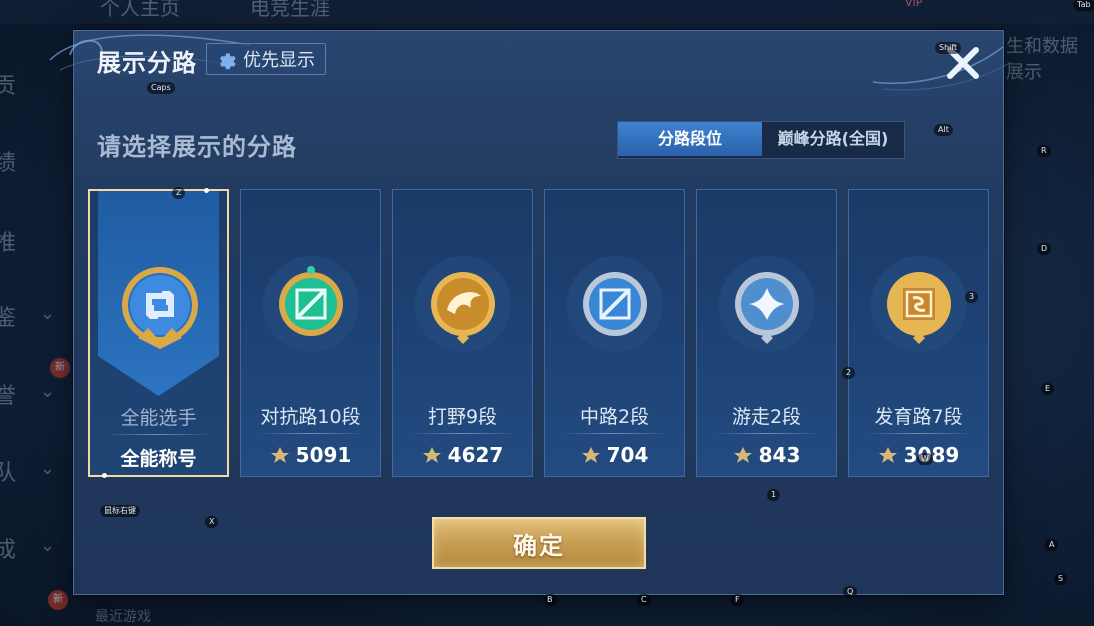 This screenshot has width=1094, height=626. What do you see at coordinates (160, 308) in the screenshot?
I see `all-round-emblem-icon` at bounding box center [160, 308].